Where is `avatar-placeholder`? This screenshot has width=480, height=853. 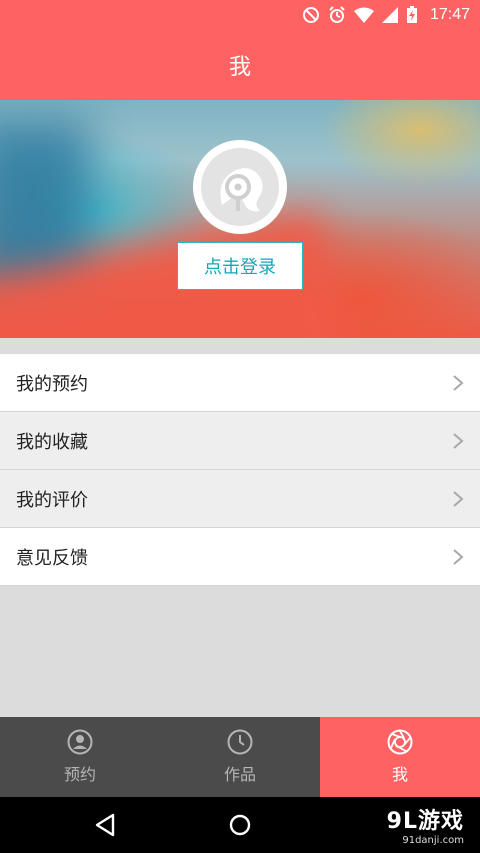 avatar-placeholder is located at coordinates (240, 187).